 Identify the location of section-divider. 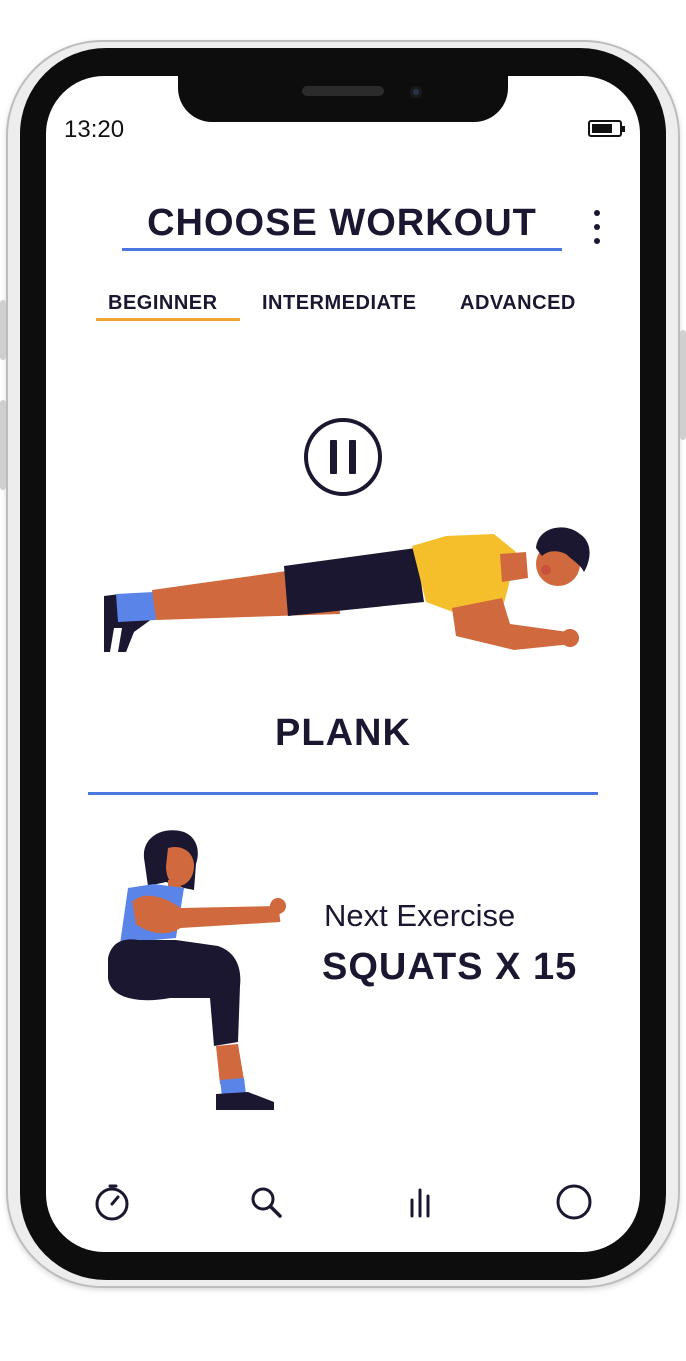
(343, 793).